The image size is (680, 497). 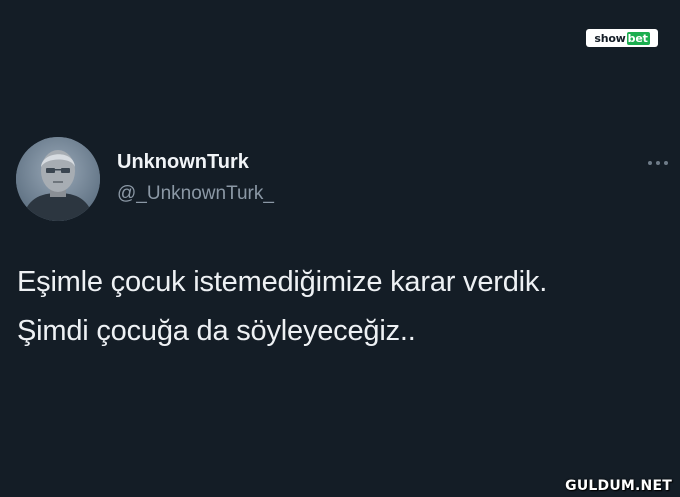 I want to click on user-handle: @_UnknownTurk_, so click(x=195, y=194).